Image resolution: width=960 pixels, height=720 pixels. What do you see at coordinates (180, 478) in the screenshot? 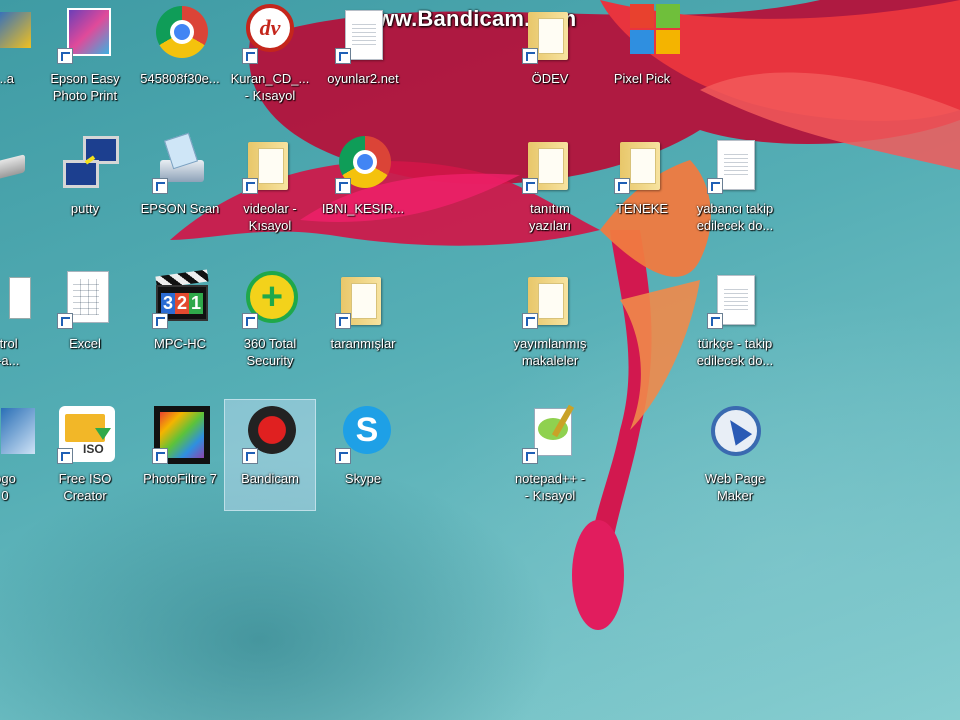
I see `icon-label: PhotoFiltre 7` at bounding box center [180, 478].